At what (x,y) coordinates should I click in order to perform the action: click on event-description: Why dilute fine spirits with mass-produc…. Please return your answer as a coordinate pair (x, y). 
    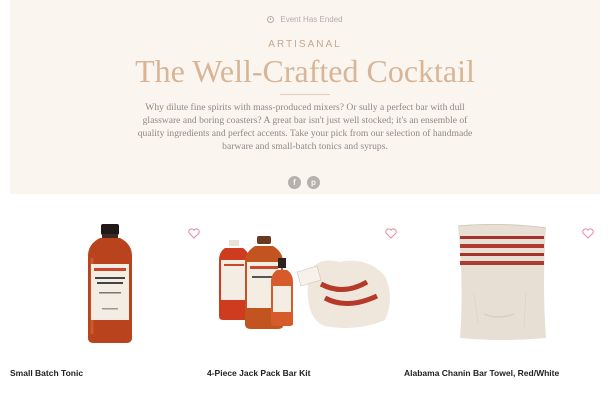
    Looking at the image, I should click on (305, 127).